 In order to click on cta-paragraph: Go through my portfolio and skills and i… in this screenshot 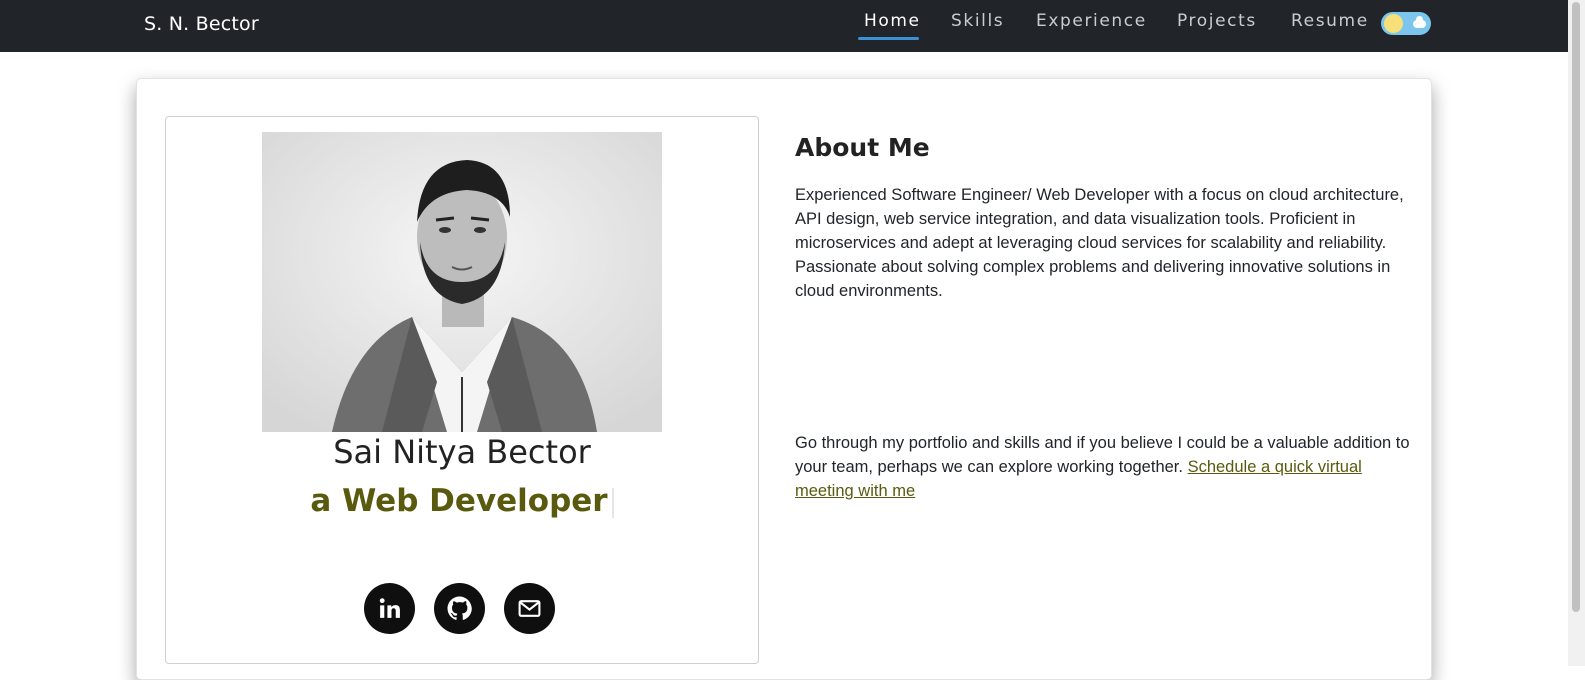, I will do `click(1105, 467)`.